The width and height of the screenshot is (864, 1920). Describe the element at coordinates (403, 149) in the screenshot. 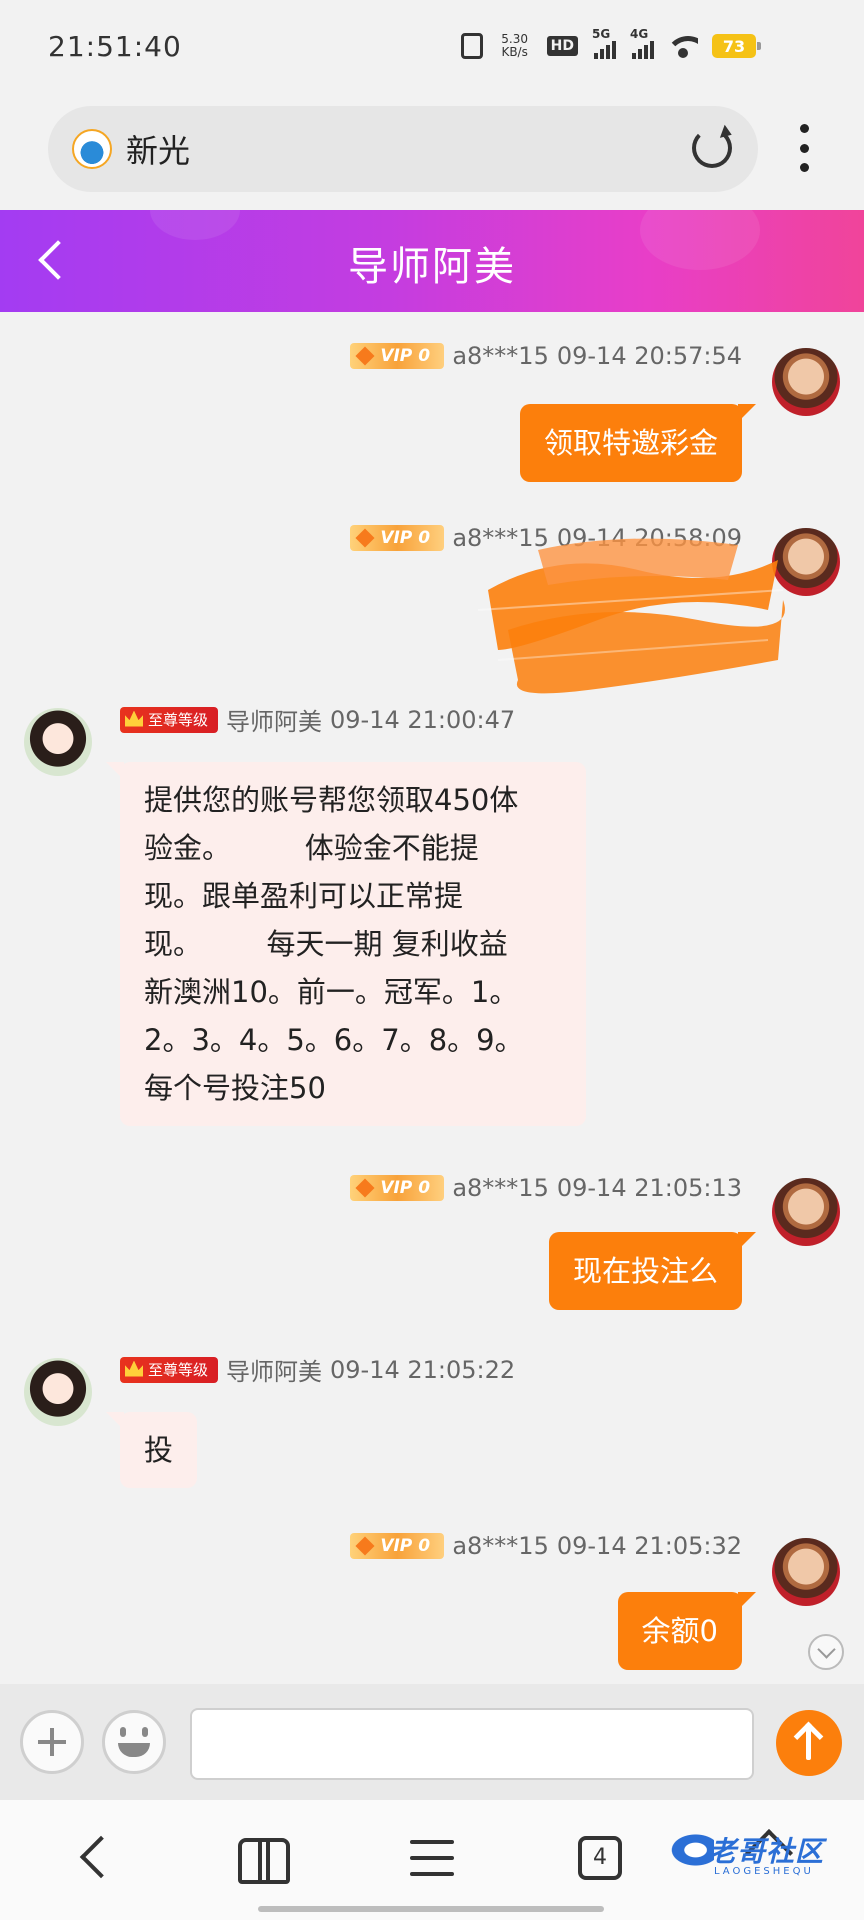

I see `address-bar: 新光` at that location.